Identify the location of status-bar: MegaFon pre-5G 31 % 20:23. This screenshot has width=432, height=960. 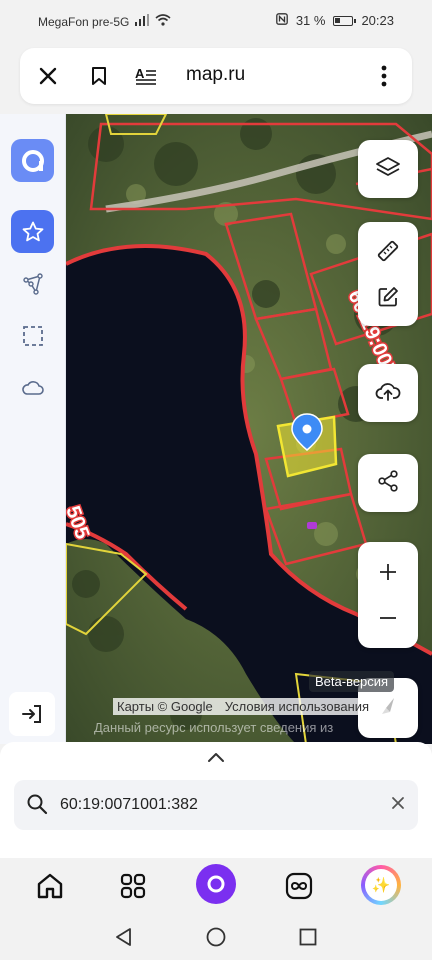
(216, 20).